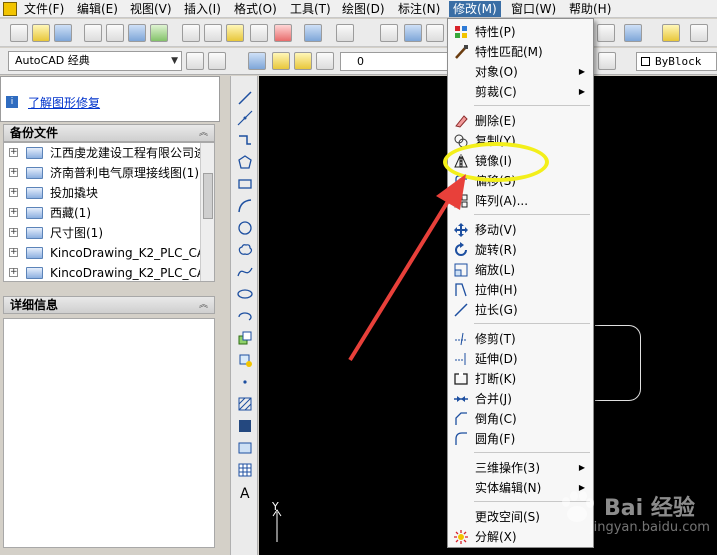  Describe the element at coordinates (345, 33) in the screenshot. I see `redo-icon` at that location.